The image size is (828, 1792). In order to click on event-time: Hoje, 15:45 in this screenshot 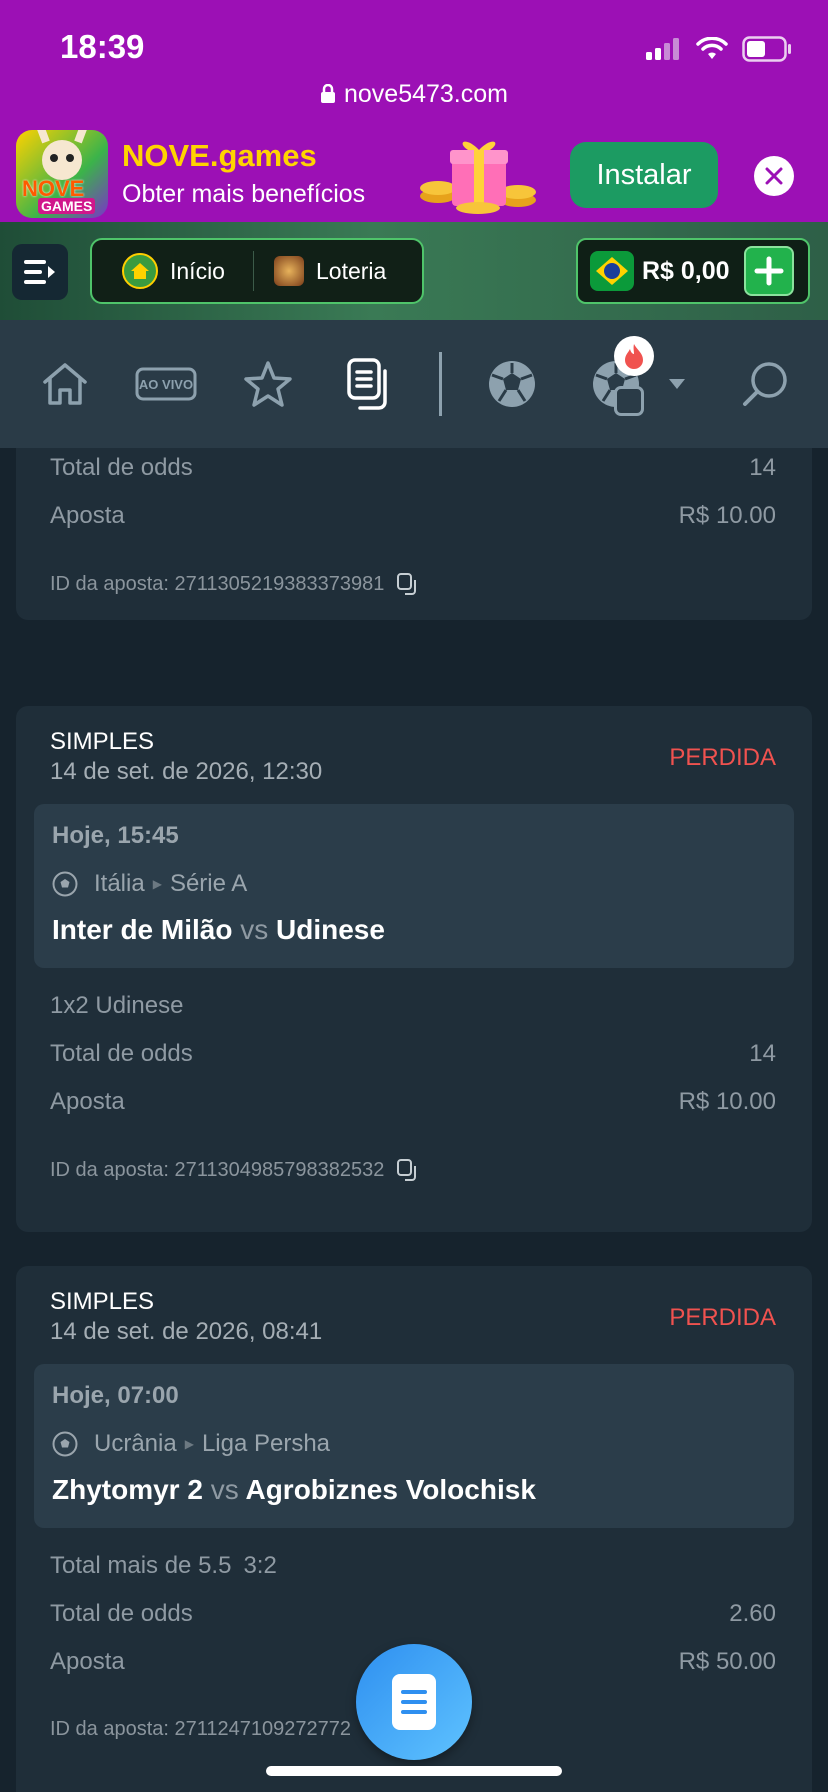, I will do `click(115, 835)`.